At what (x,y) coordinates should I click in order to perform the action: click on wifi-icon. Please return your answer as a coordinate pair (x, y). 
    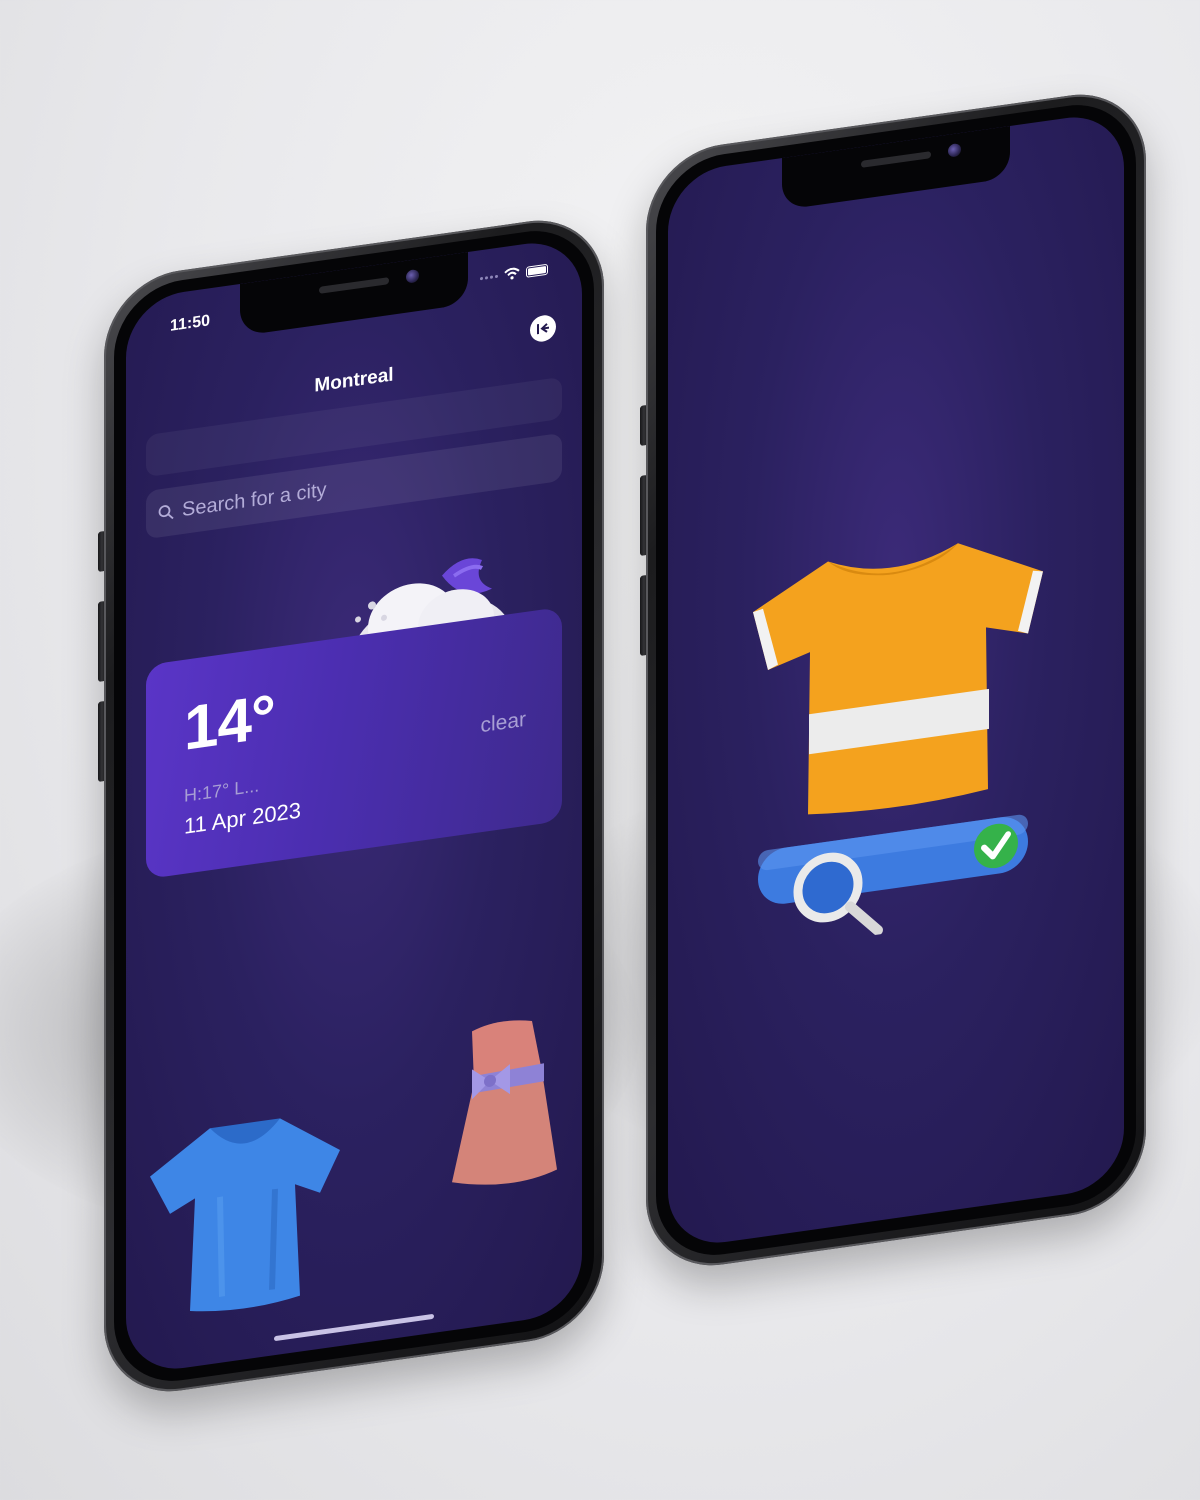
    Looking at the image, I should click on (512, 273).